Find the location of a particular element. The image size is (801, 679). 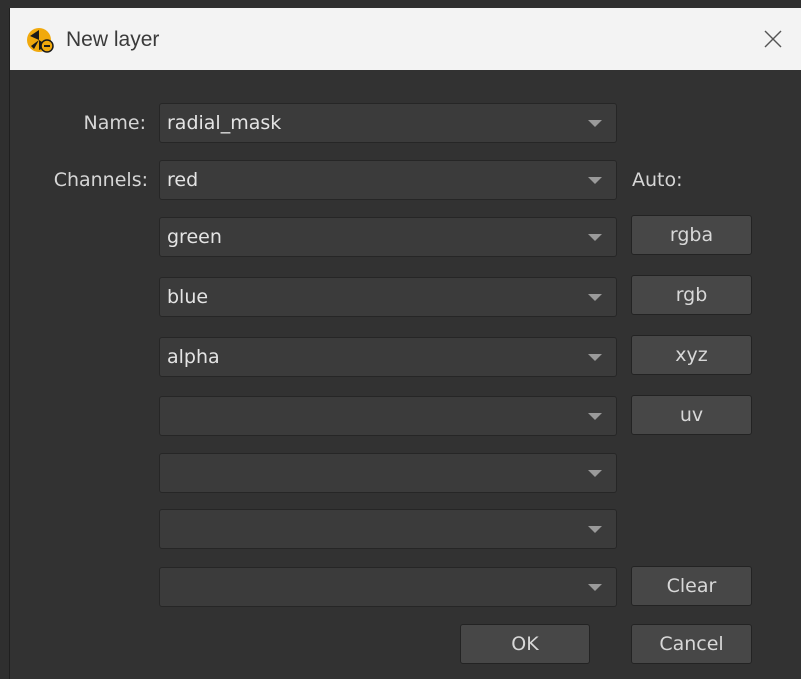

title-bar: New layer is located at coordinates (405, 39).